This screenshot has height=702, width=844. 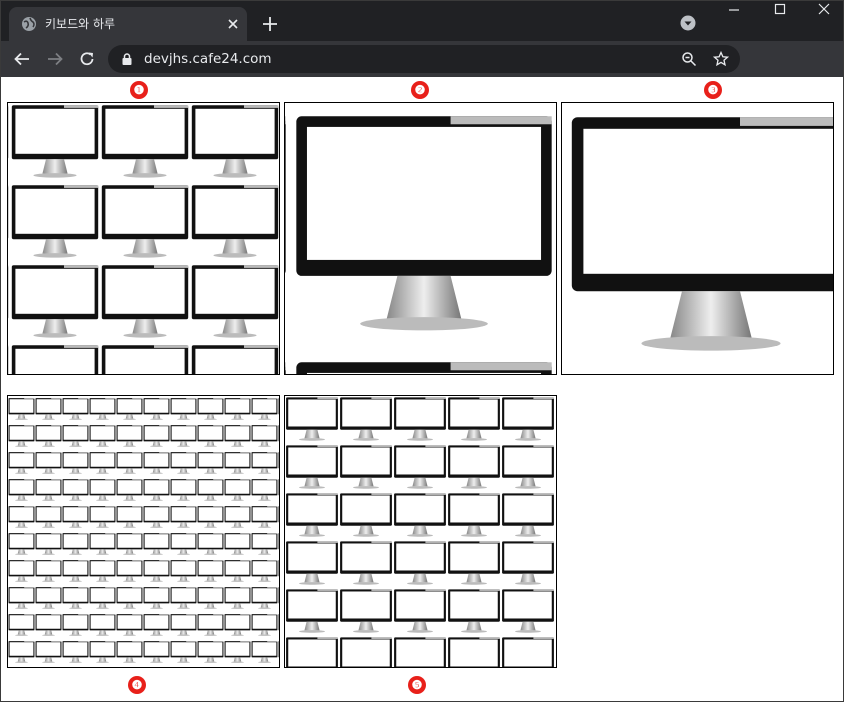 What do you see at coordinates (29, 24) in the screenshot?
I see `globe-icon` at bounding box center [29, 24].